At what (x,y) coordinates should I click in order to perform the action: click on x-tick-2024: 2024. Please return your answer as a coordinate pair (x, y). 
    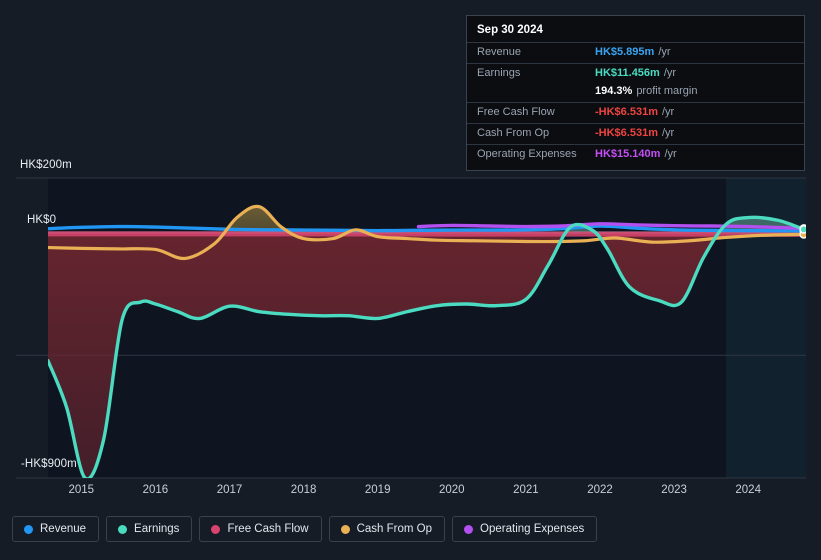
    Looking at the image, I should click on (748, 490).